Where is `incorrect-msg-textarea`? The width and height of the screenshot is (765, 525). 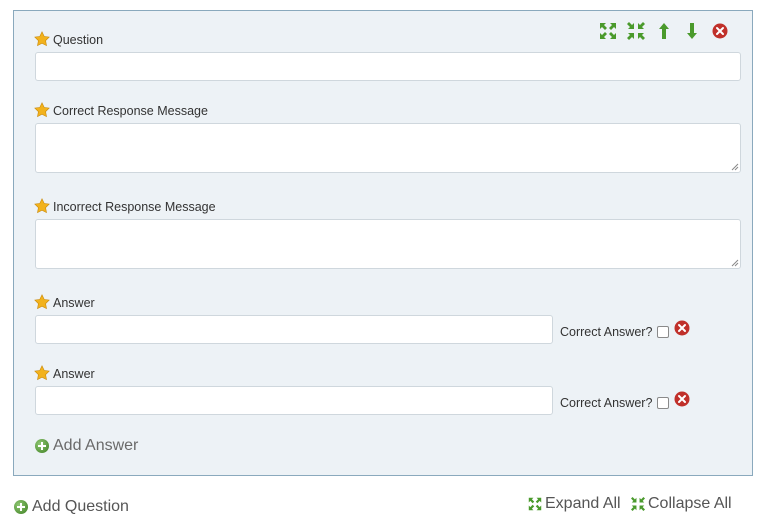
incorrect-msg-textarea is located at coordinates (388, 244).